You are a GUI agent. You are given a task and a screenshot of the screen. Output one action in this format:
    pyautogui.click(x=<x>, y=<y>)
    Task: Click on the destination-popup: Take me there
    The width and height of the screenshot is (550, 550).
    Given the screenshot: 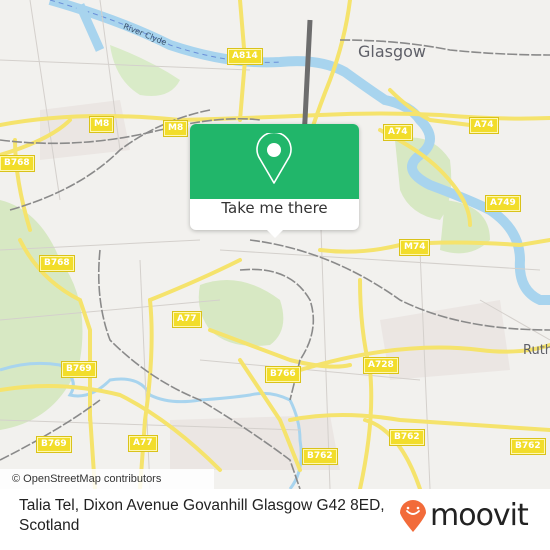 What is the action you would take?
    pyautogui.click(x=274, y=181)
    